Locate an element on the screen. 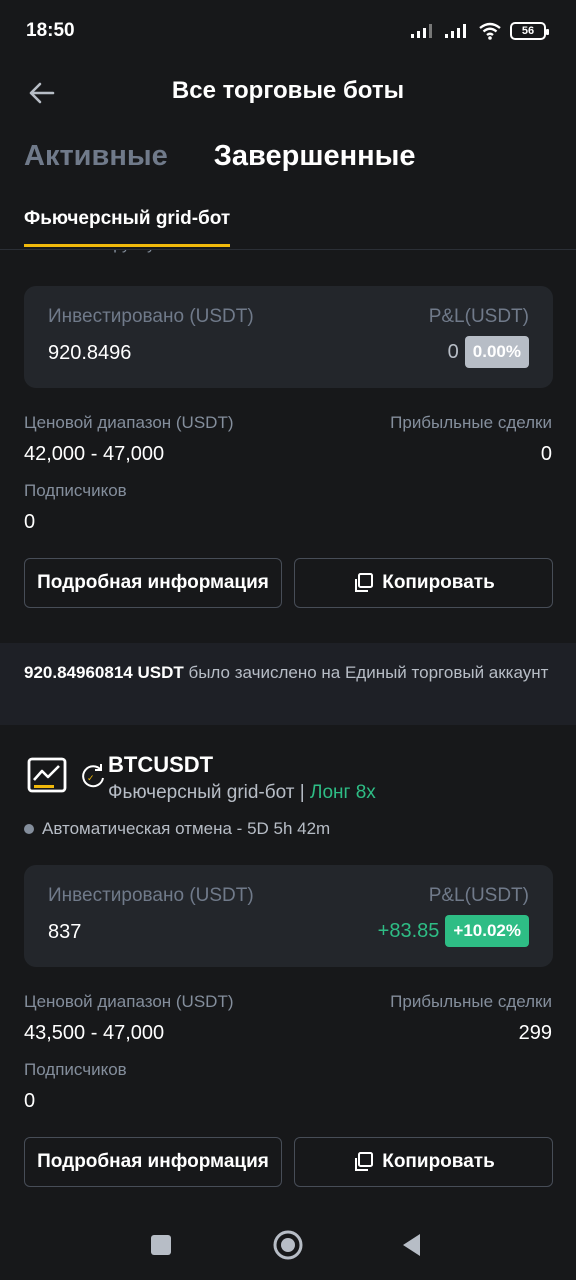 This screenshot has width=576, height=1280. profit-label-2: Прибыльные сделки is located at coordinates (471, 1001).